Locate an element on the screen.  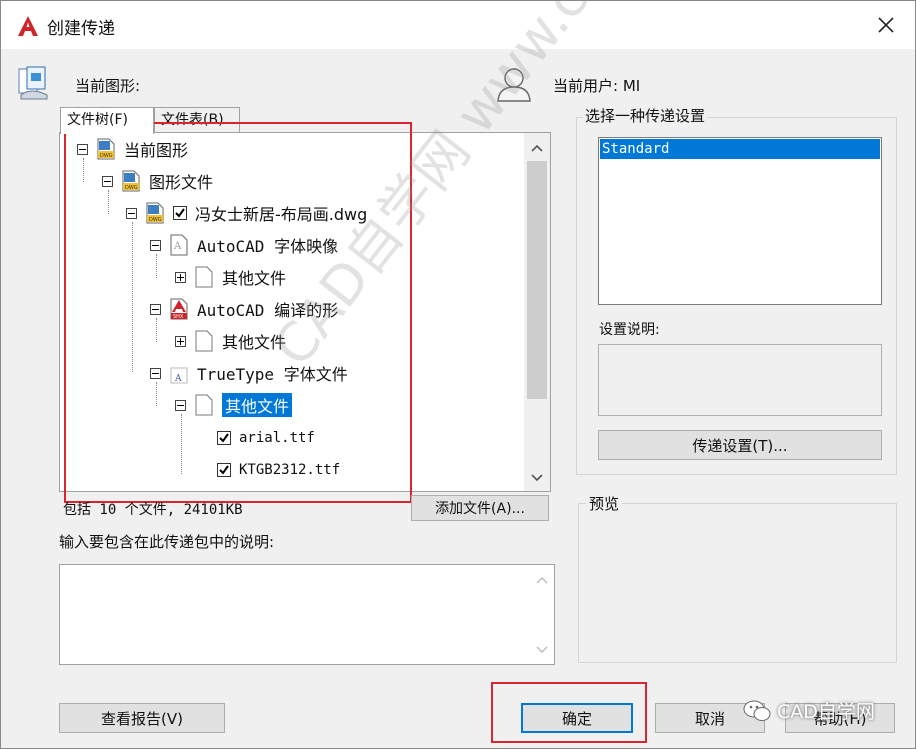
view-report-button: 查看报告(V) is located at coordinates (142, 718).